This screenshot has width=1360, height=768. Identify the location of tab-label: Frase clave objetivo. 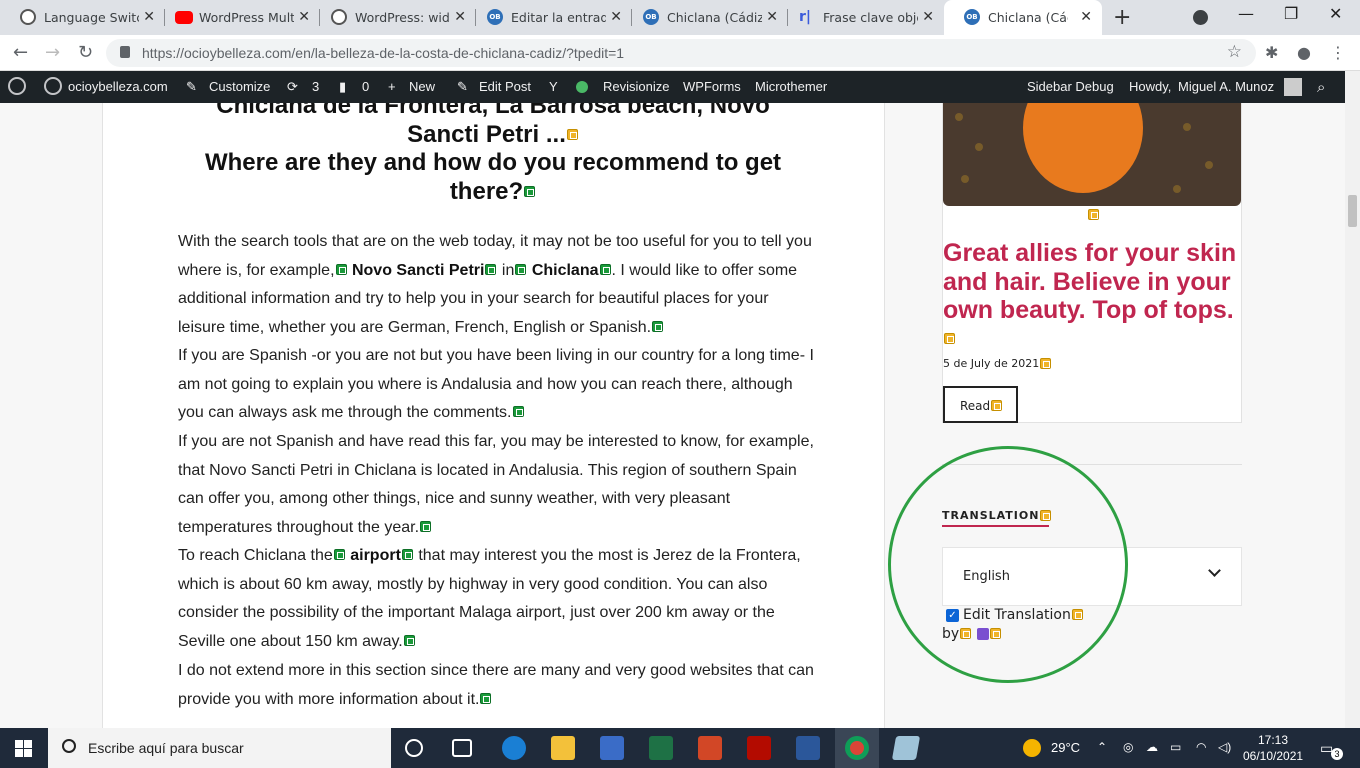
(870, 17).